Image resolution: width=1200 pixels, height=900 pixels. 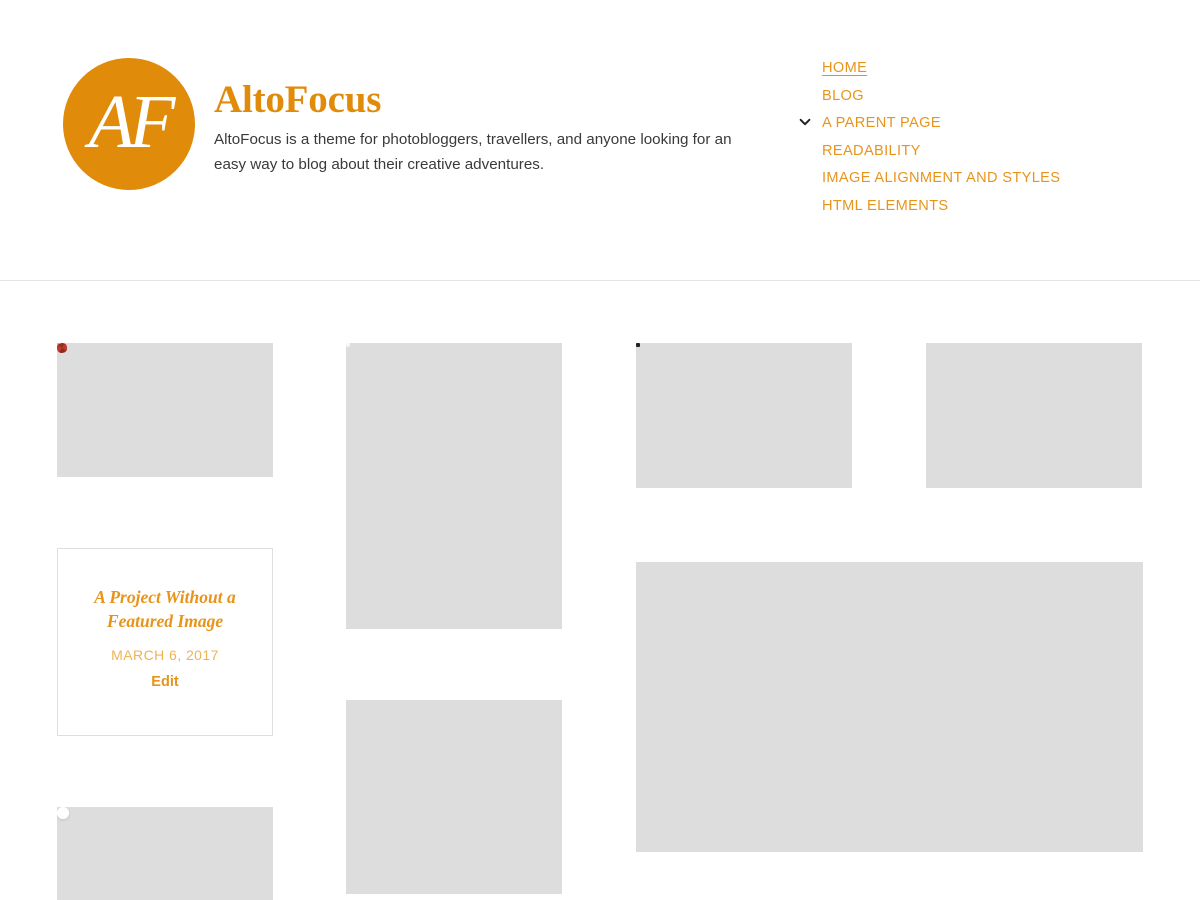 I want to click on portfolio-item-landscape, so click(x=889, y=707).